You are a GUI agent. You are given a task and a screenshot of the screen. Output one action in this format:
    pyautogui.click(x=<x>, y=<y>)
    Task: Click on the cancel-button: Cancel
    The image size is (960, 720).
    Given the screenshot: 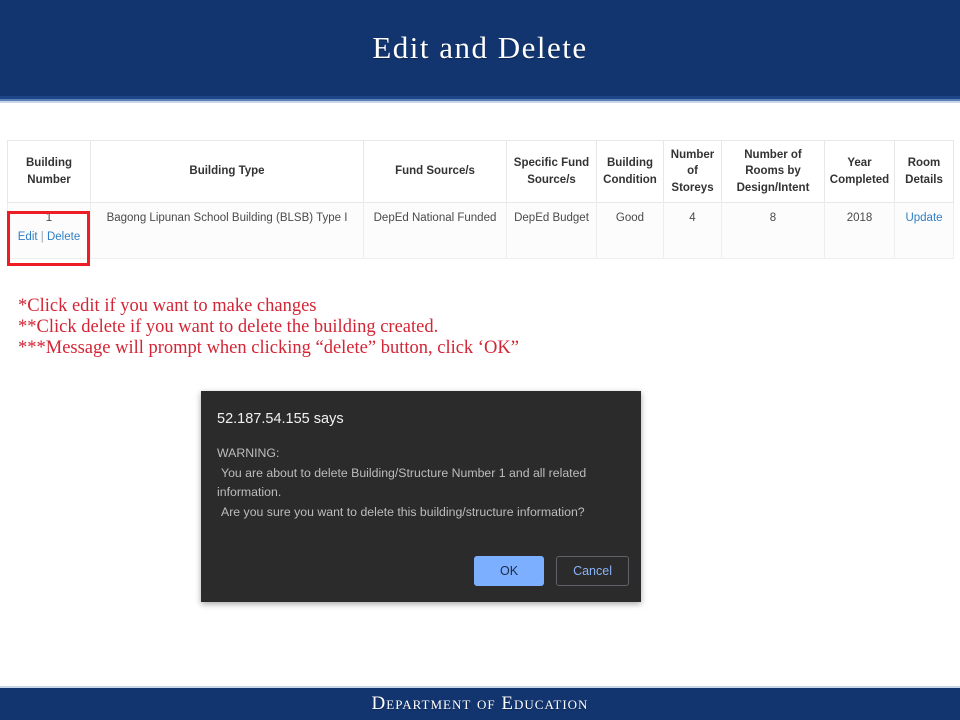 What is the action you would take?
    pyautogui.click(x=592, y=571)
    